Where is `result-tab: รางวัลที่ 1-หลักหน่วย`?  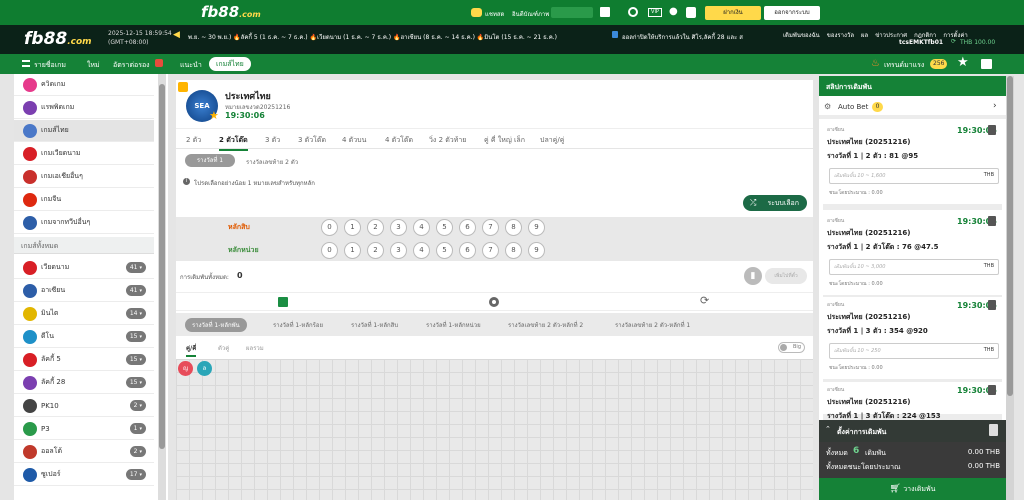 result-tab: รางวัลที่ 1-หลักหน่วย is located at coordinates (453, 325).